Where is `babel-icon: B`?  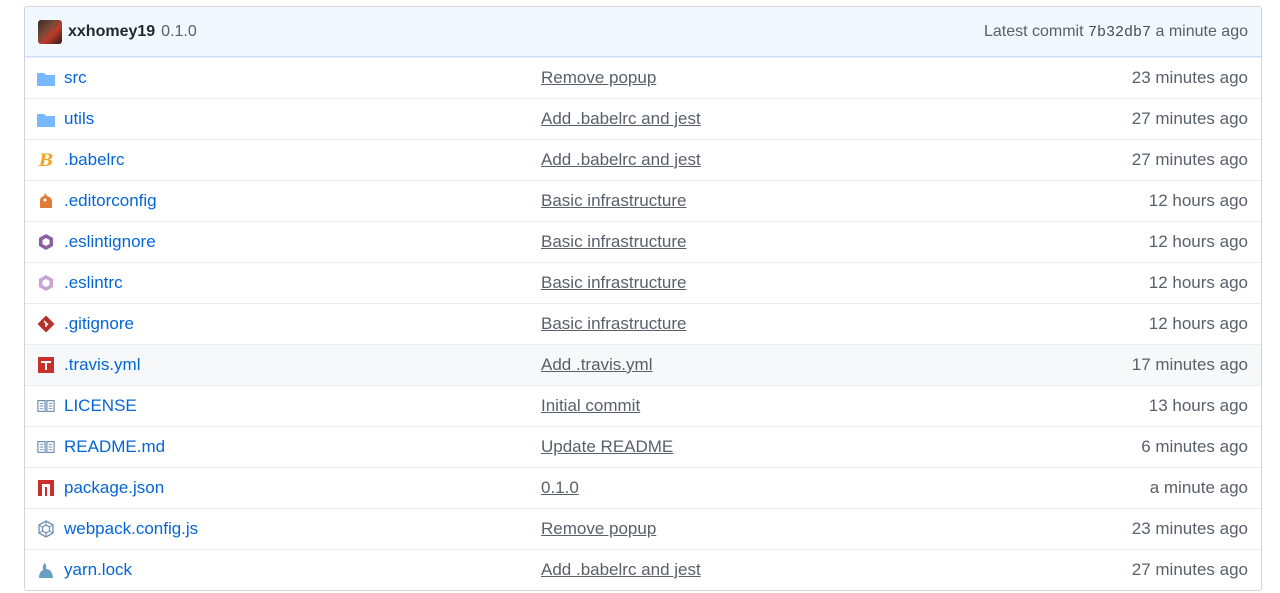
babel-icon: B is located at coordinates (46, 160).